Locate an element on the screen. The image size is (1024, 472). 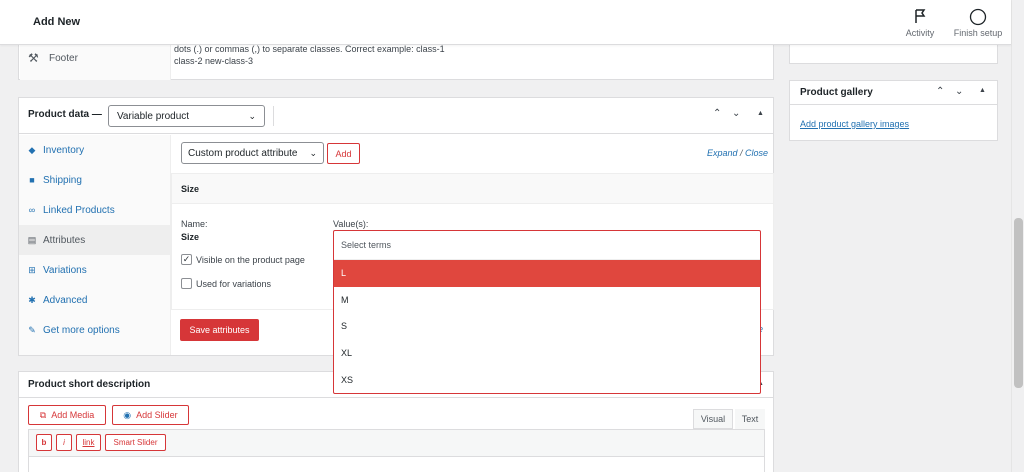
page-scrollbar is located at coordinates (1017, 236).